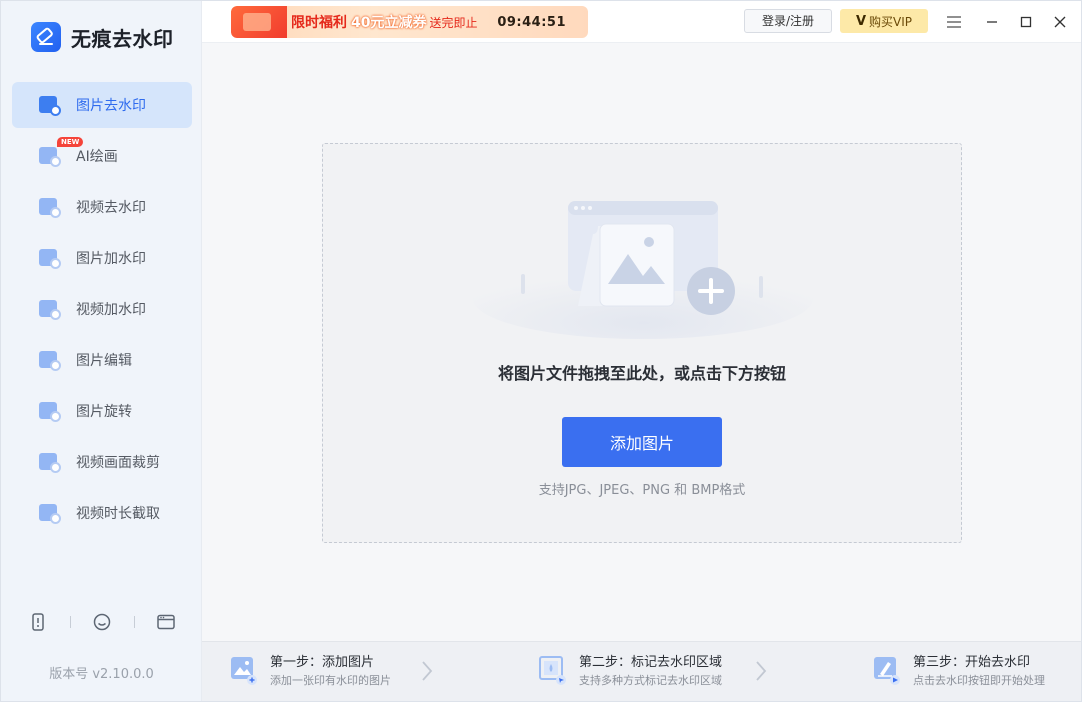 This screenshot has height=702, width=1082. Describe the element at coordinates (642, 442) in the screenshot. I see `add-image-button: 添加图片` at that location.